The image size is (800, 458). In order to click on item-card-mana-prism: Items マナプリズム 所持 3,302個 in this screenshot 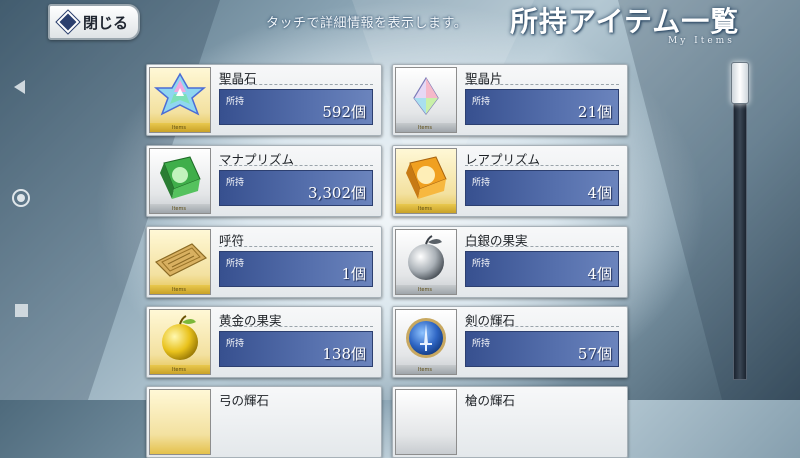, I will do `click(264, 181)`.